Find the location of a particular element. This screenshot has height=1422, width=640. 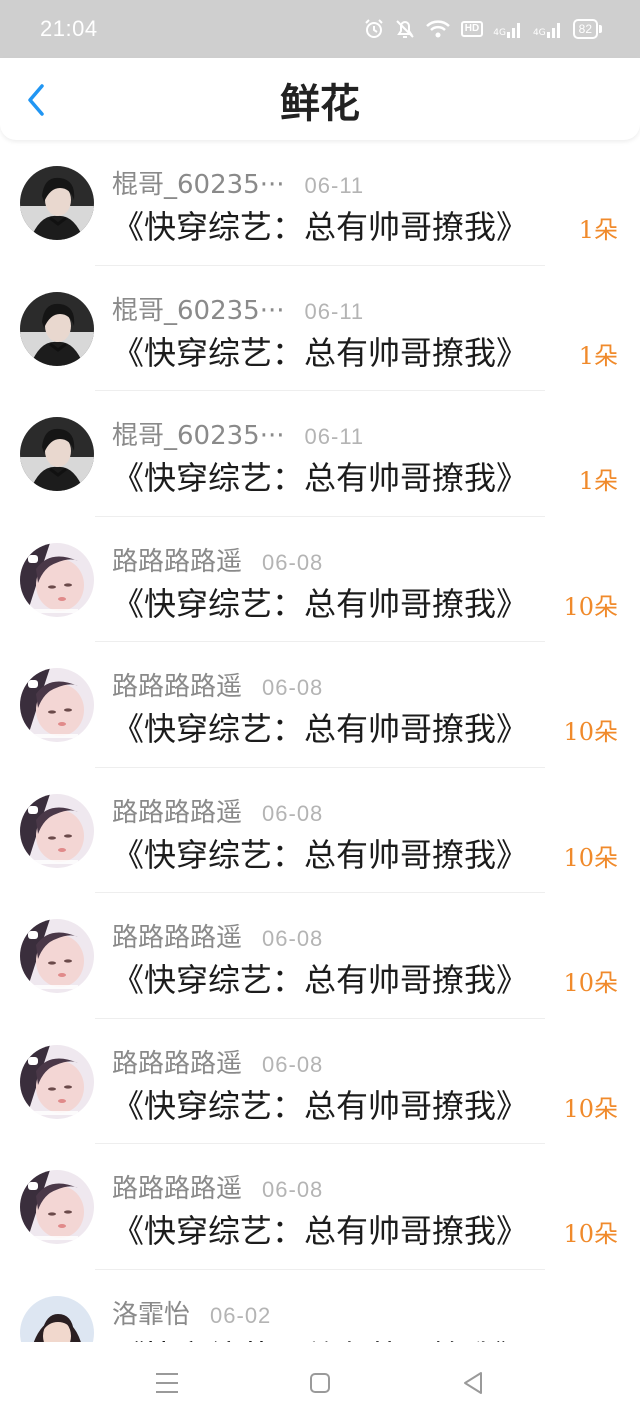

system-nav-bar is located at coordinates (320, 1382).